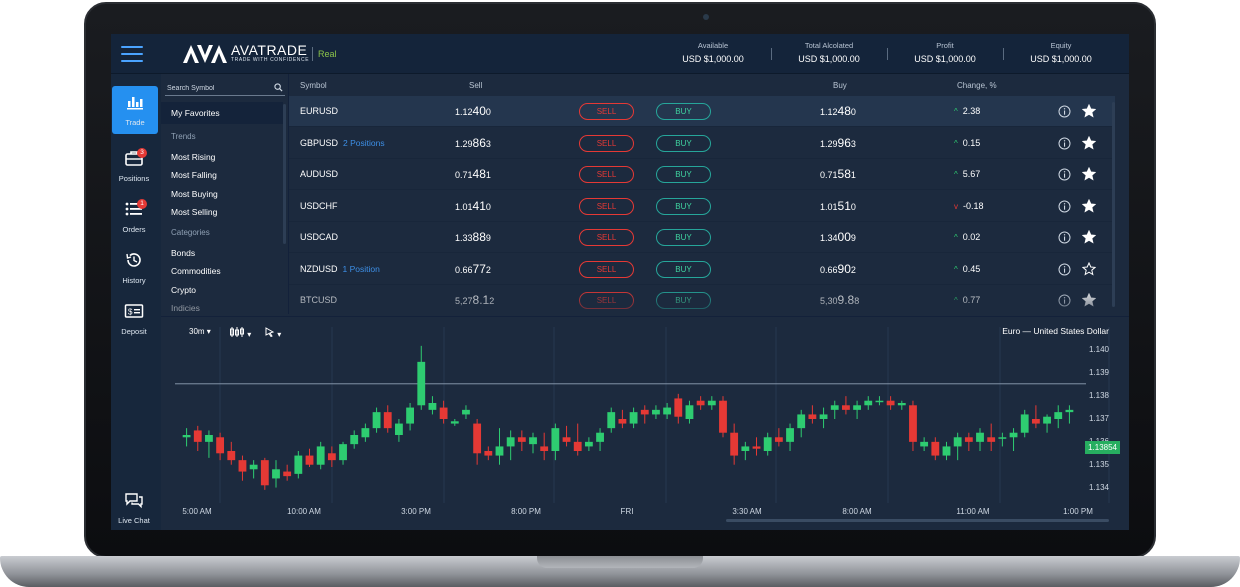 The height and width of the screenshot is (587, 1240). Describe the element at coordinates (133, 260) in the screenshot. I see `history-icon` at that location.